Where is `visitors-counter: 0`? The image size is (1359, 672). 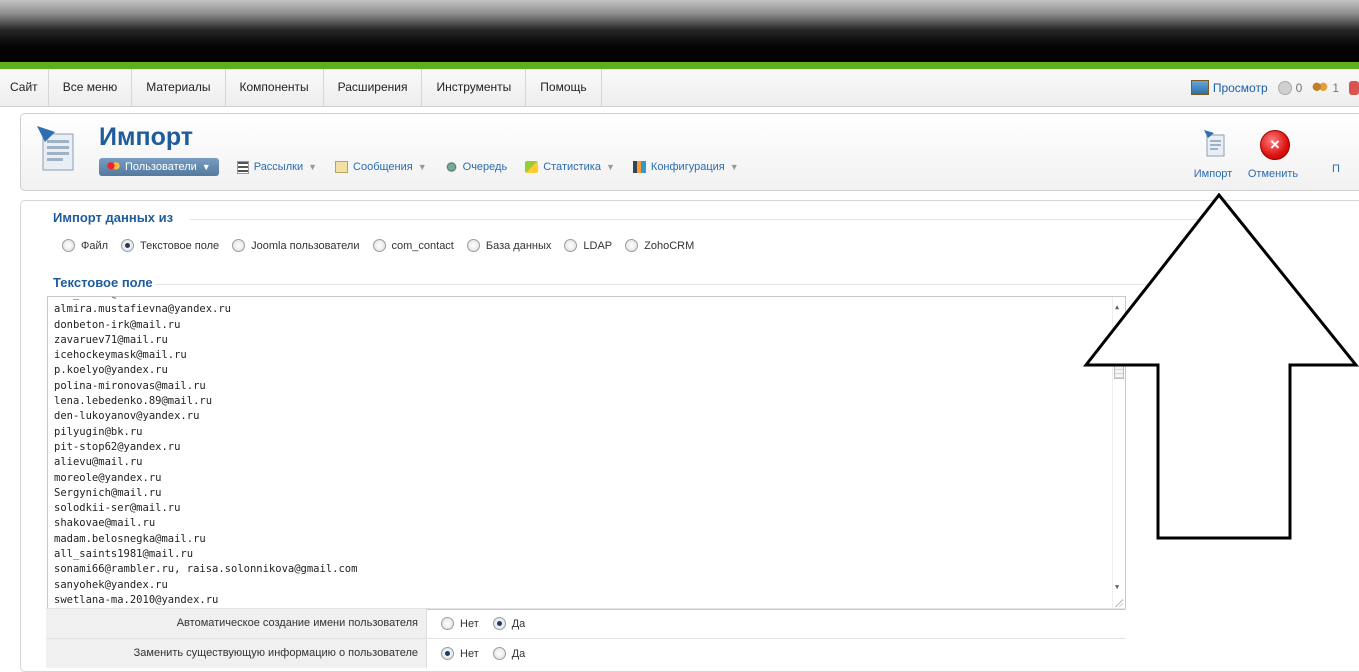 visitors-counter: 0 is located at coordinates (1290, 87).